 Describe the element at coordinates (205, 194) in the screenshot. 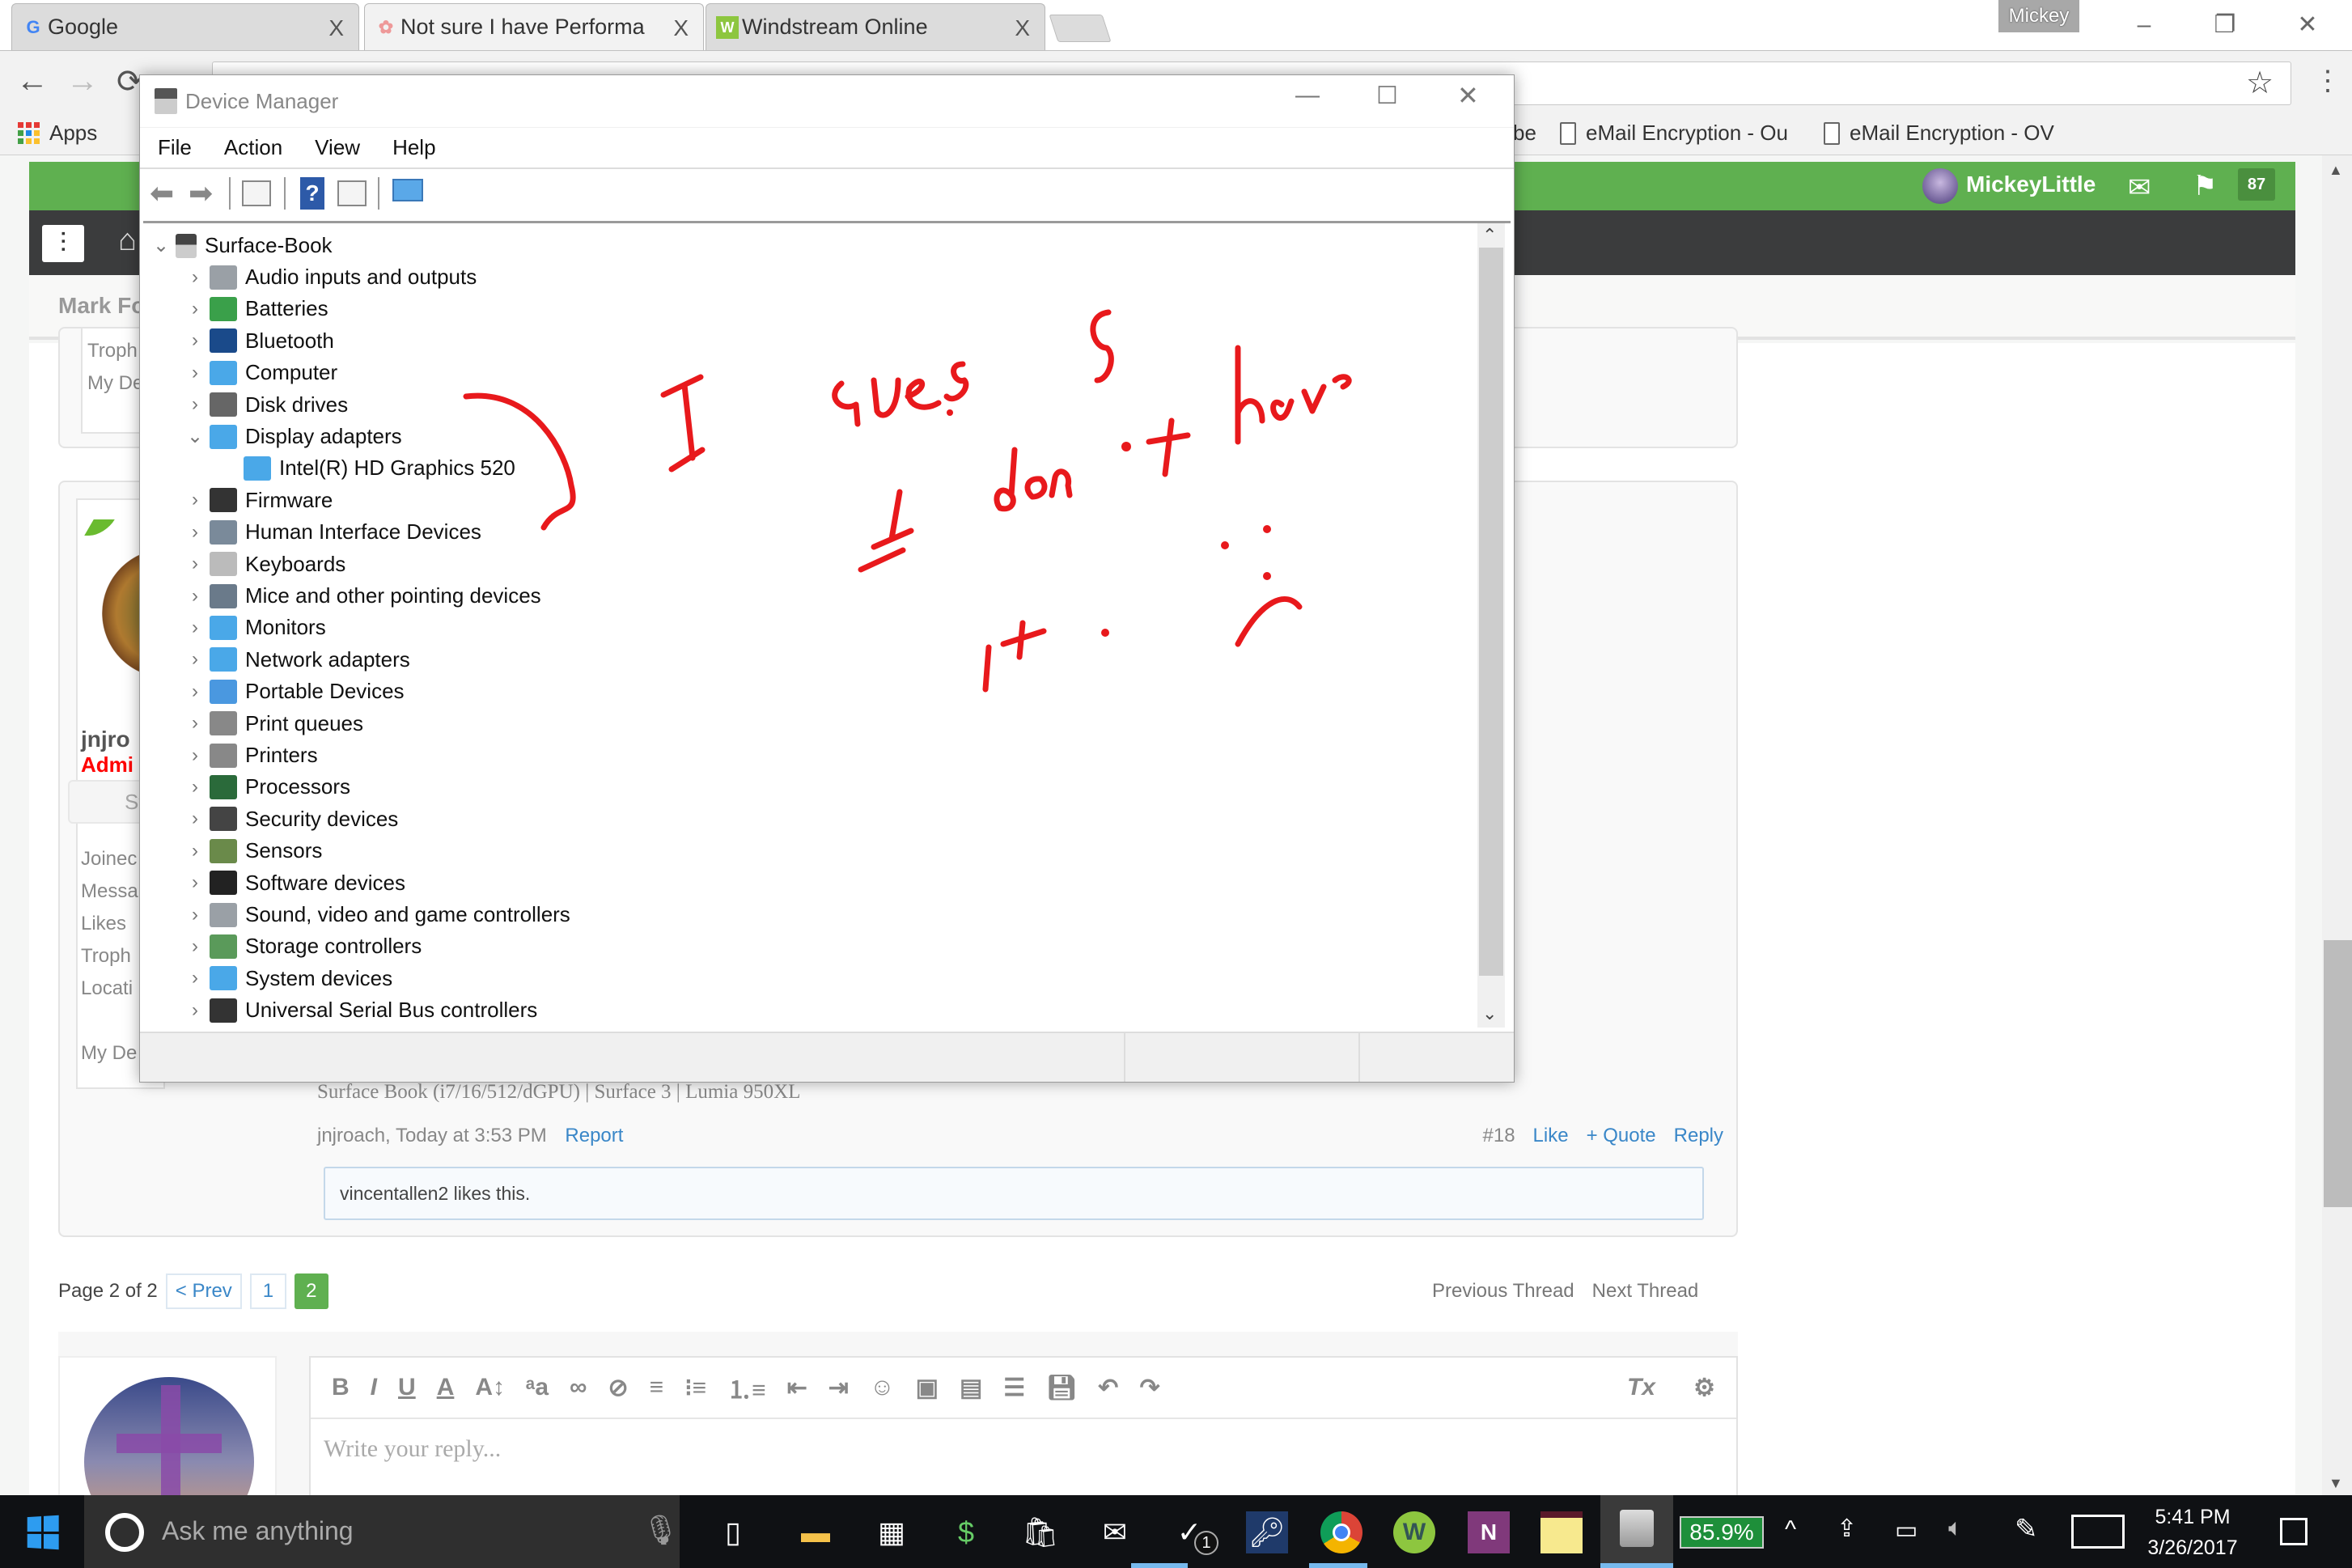

I see `forward-arrow-icon: ➡` at that location.